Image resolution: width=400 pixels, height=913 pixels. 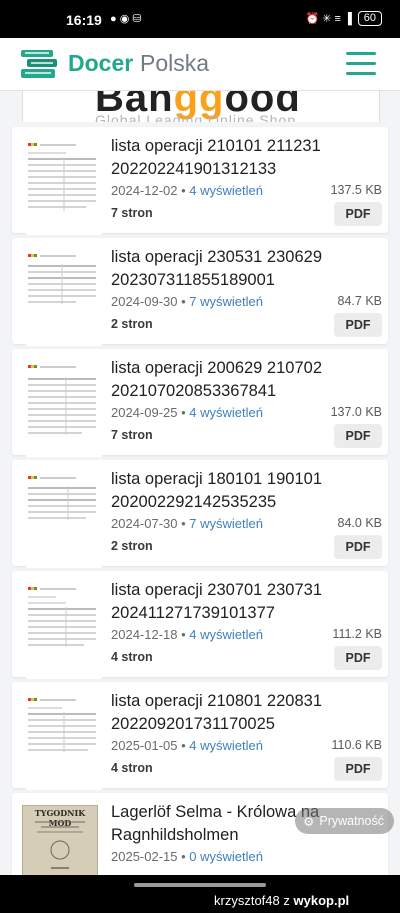 What do you see at coordinates (351, 821) in the screenshot?
I see `privacy-label: Prywatność` at bounding box center [351, 821].